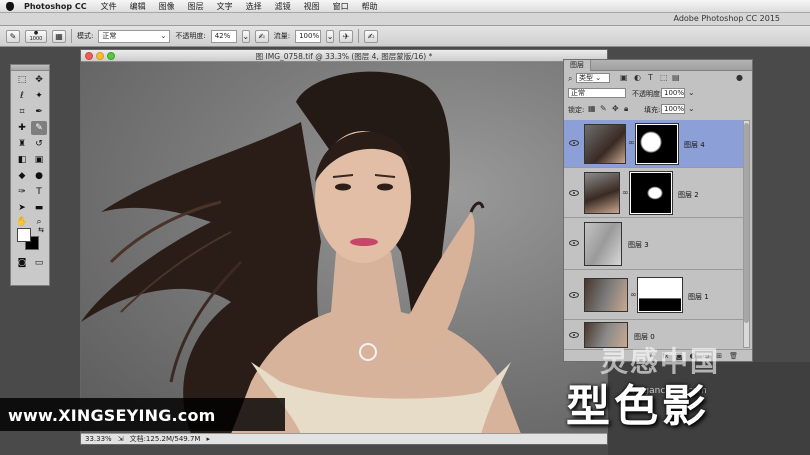  What do you see at coordinates (134, 36) in the screenshot?
I see `mode-select: 正常 ⌄` at bounding box center [134, 36].